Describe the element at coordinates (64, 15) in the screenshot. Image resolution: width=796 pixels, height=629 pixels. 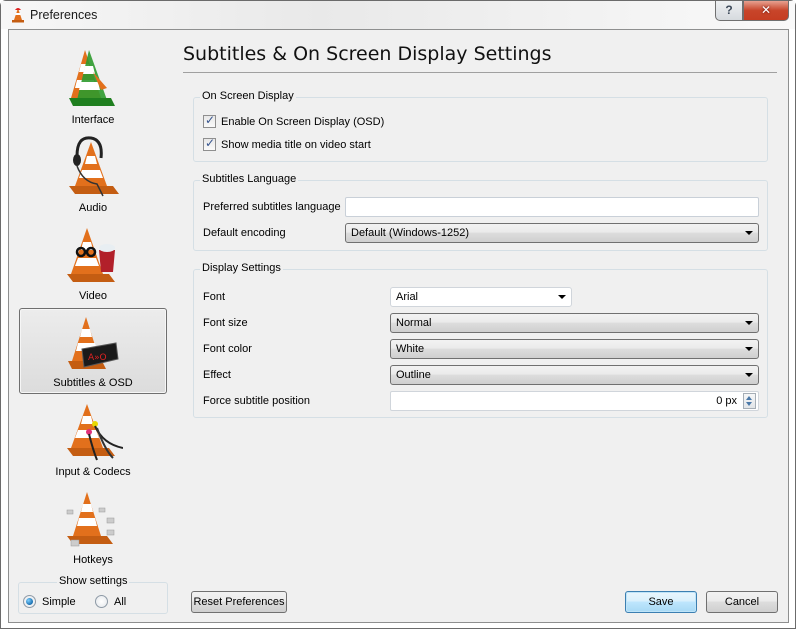
I see `window-title: Preferences` at that location.